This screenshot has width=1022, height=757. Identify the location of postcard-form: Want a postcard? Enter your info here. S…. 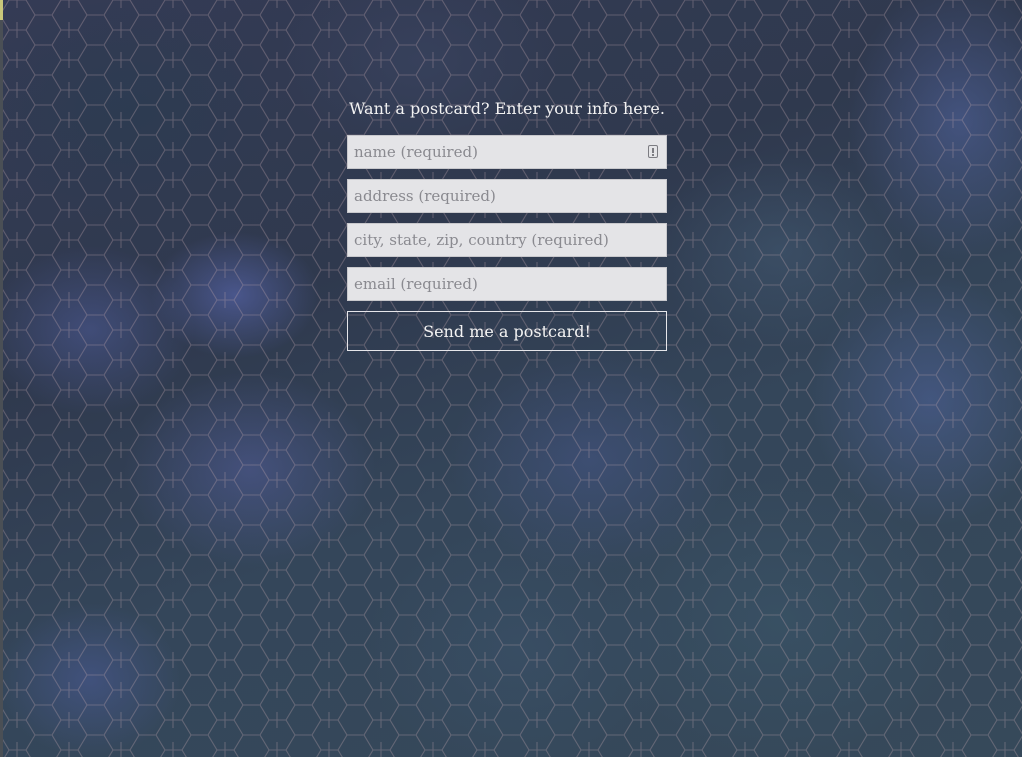
(507, 222).